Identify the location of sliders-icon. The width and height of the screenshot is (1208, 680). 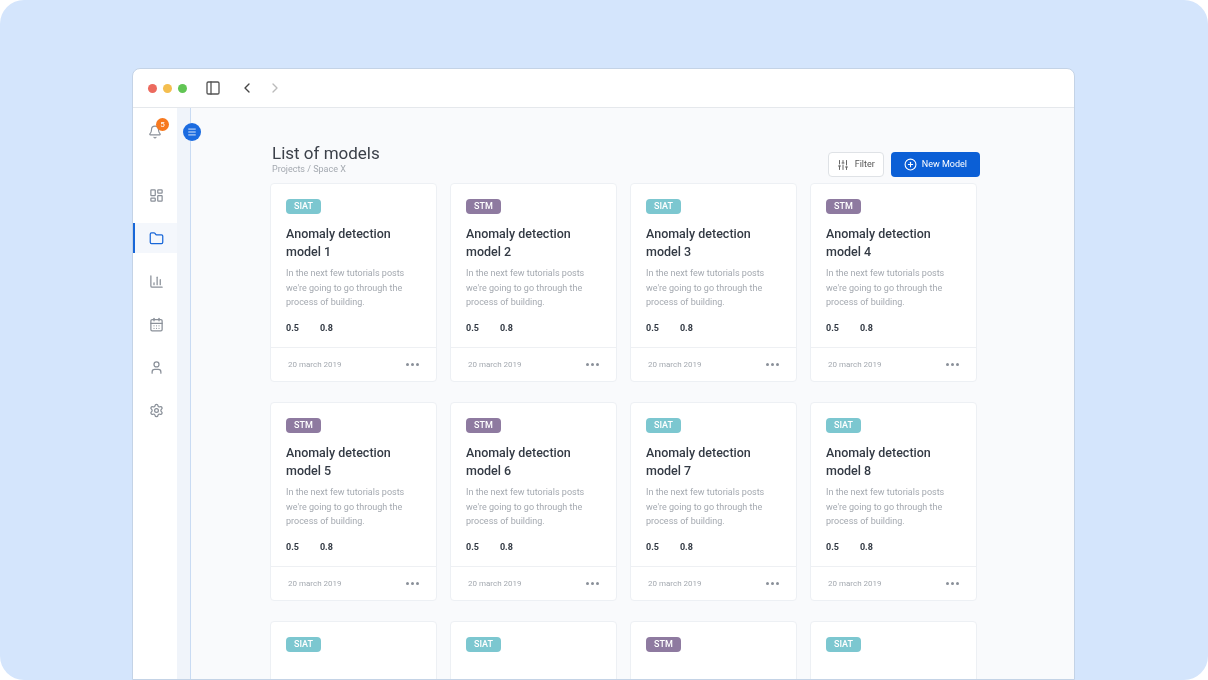
(842, 164).